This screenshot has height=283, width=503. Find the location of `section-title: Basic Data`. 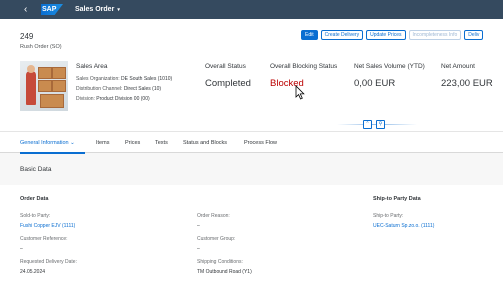

section-title: Basic Data is located at coordinates (36, 169).